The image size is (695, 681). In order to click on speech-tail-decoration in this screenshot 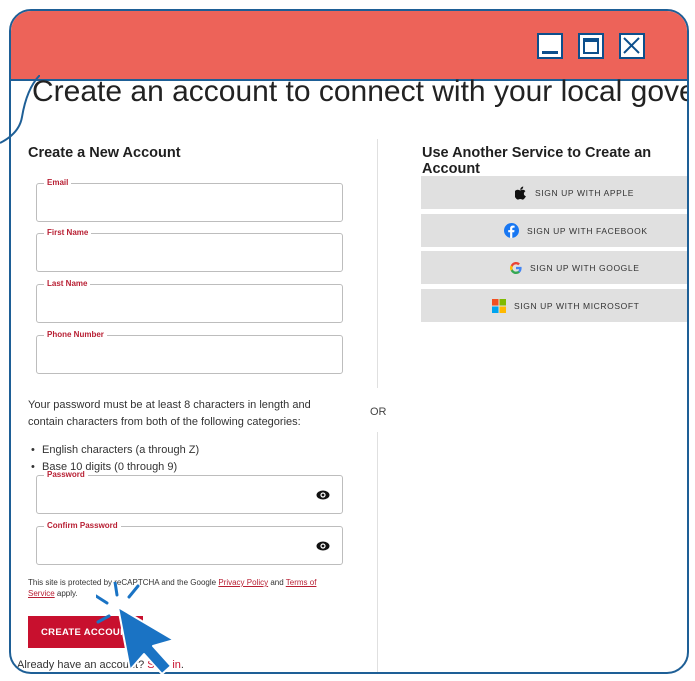, I will do `click(20, 109)`.